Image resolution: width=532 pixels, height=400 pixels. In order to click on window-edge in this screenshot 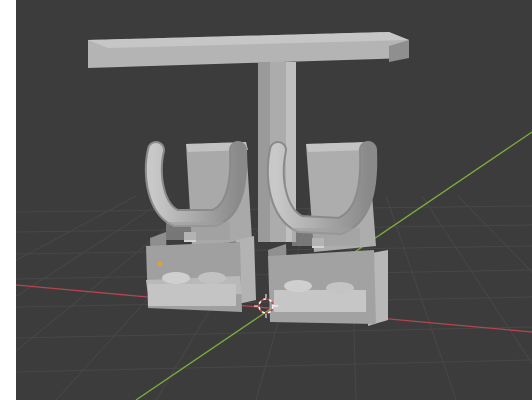, I will do `click(8, 200)`.